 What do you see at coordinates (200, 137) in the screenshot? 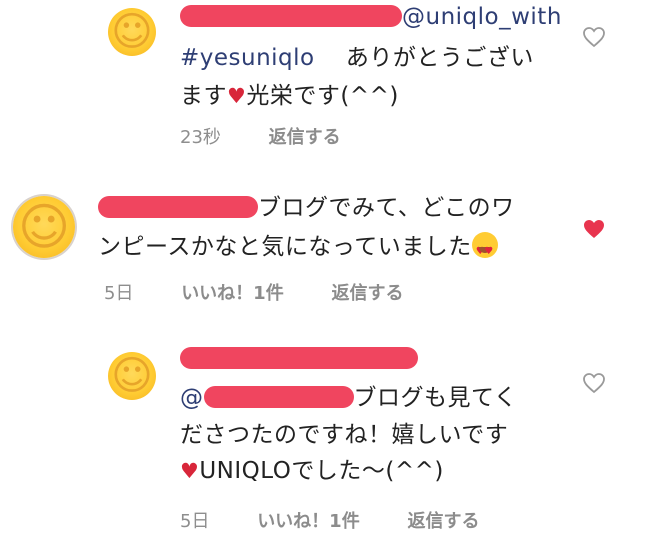
I see `comment-time: 23秒` at bounding box center [200, 137].